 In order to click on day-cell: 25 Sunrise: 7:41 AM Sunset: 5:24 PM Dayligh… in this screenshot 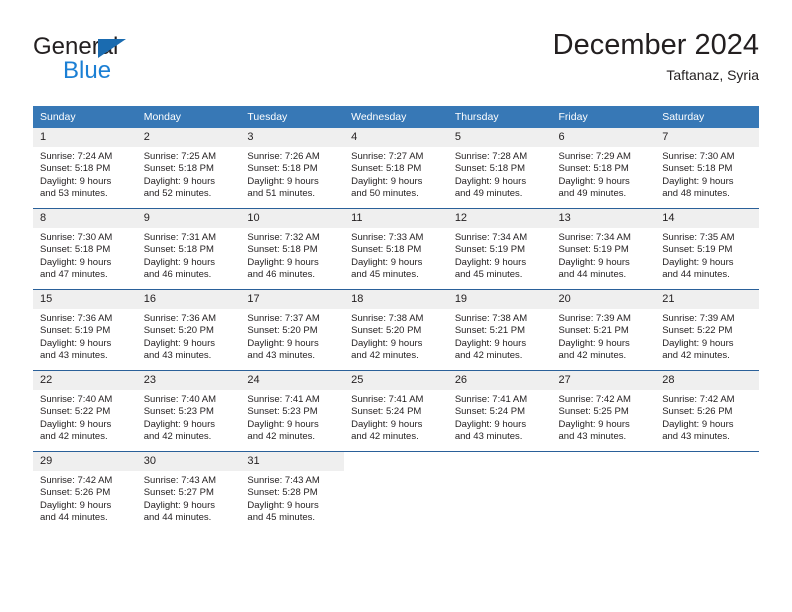, I will do `click(396, 411)`.